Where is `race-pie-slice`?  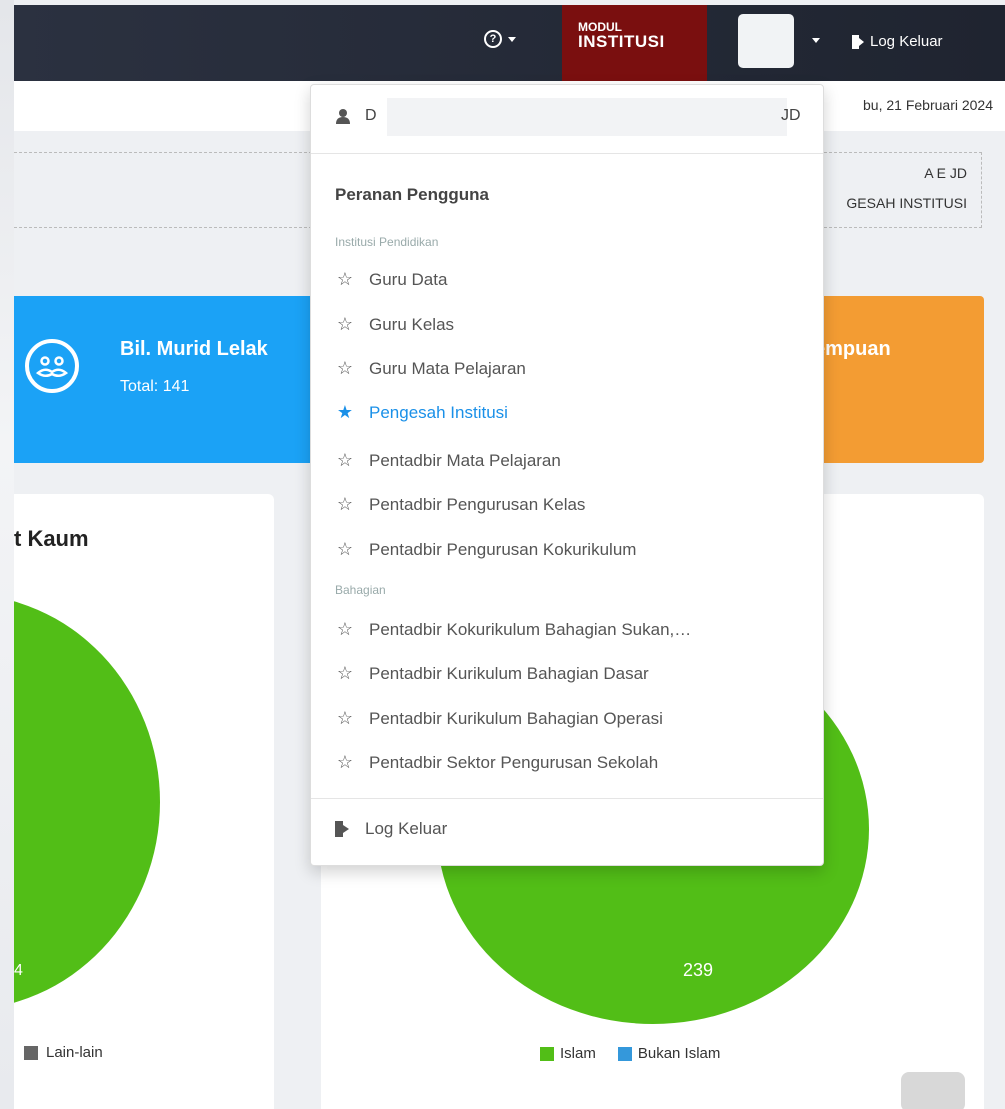 race-pie-slice is located at coordinates (87, 802).